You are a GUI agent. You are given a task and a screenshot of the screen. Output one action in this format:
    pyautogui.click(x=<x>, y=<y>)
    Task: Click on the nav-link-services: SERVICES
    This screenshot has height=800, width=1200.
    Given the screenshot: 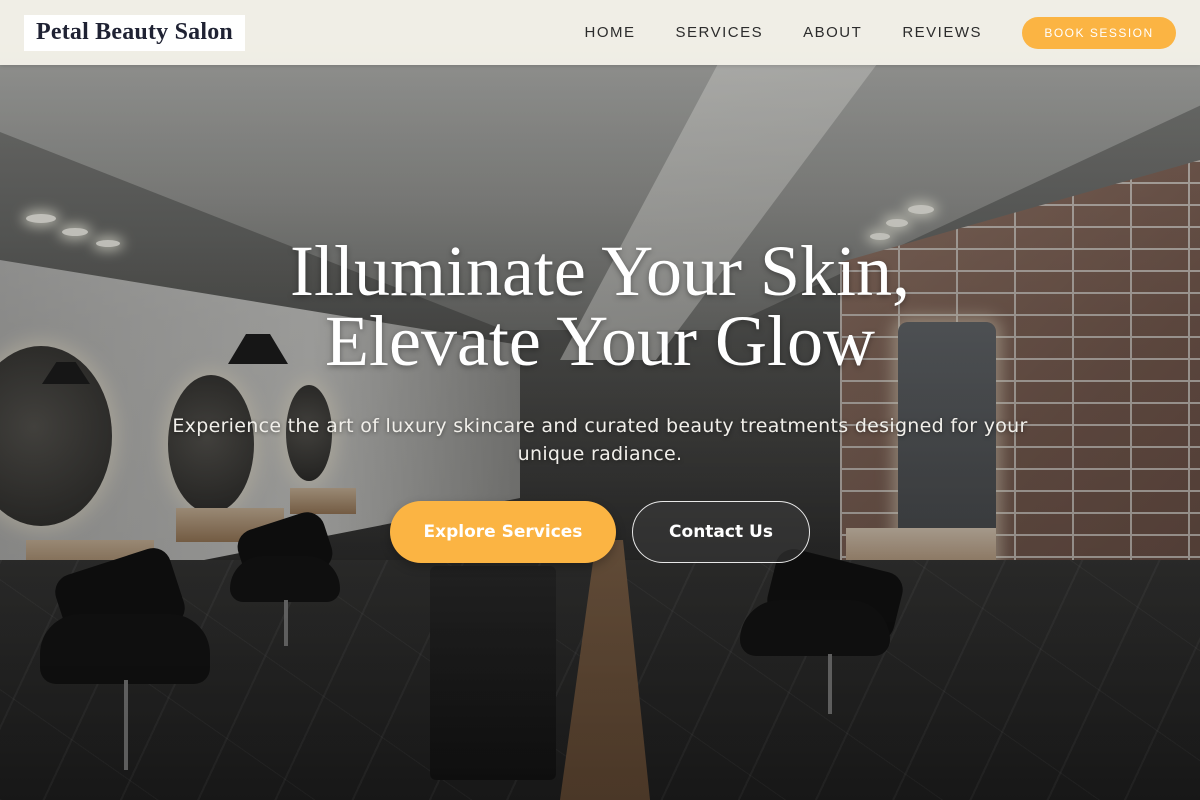 What is the action you would take?
    pyautogui.click(x=720, y=32)
    